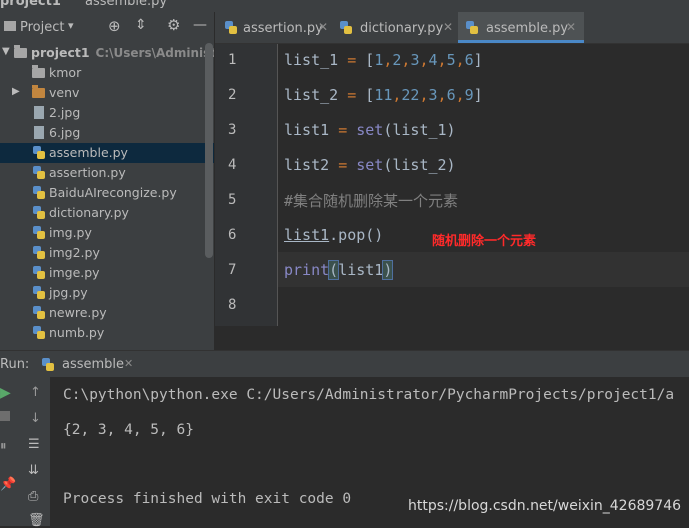 The height and width of the screenshot is (528, 689). I want to click on project-view-label: Project, so click(42, 27).